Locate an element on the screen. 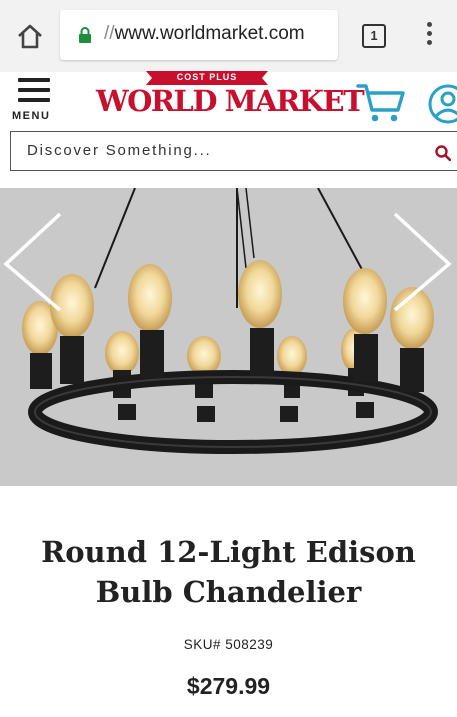  url-text: //www.worldmarket.com is located at coordinates (204, 34).